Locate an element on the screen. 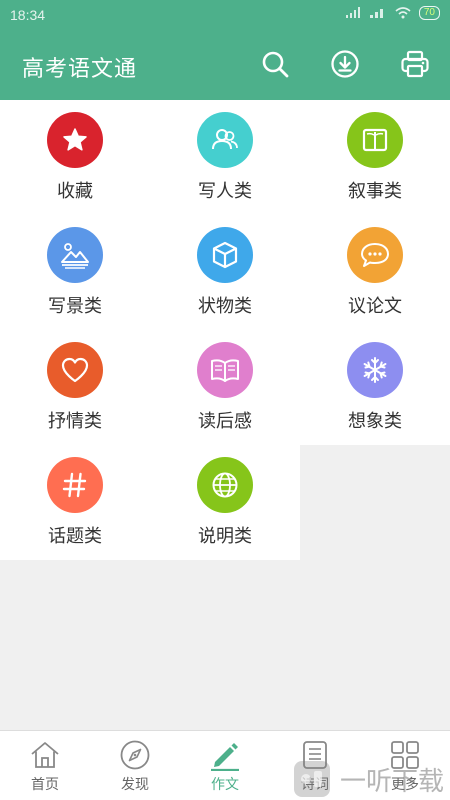  home-icon is located at coordinates (45, 755).